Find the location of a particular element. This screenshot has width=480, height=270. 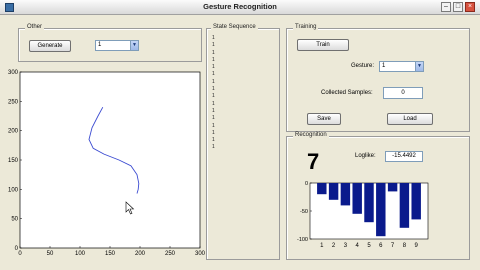

y-tick-label: 200 is located at coordinates (13, 132).